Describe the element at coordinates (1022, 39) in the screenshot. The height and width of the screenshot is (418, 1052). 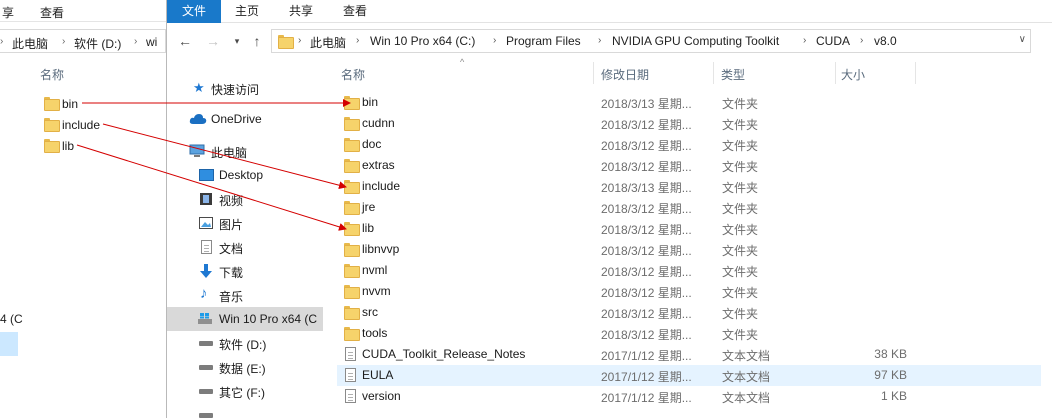
I see `address-dropdown-chevron-icon: ∨` at that location.